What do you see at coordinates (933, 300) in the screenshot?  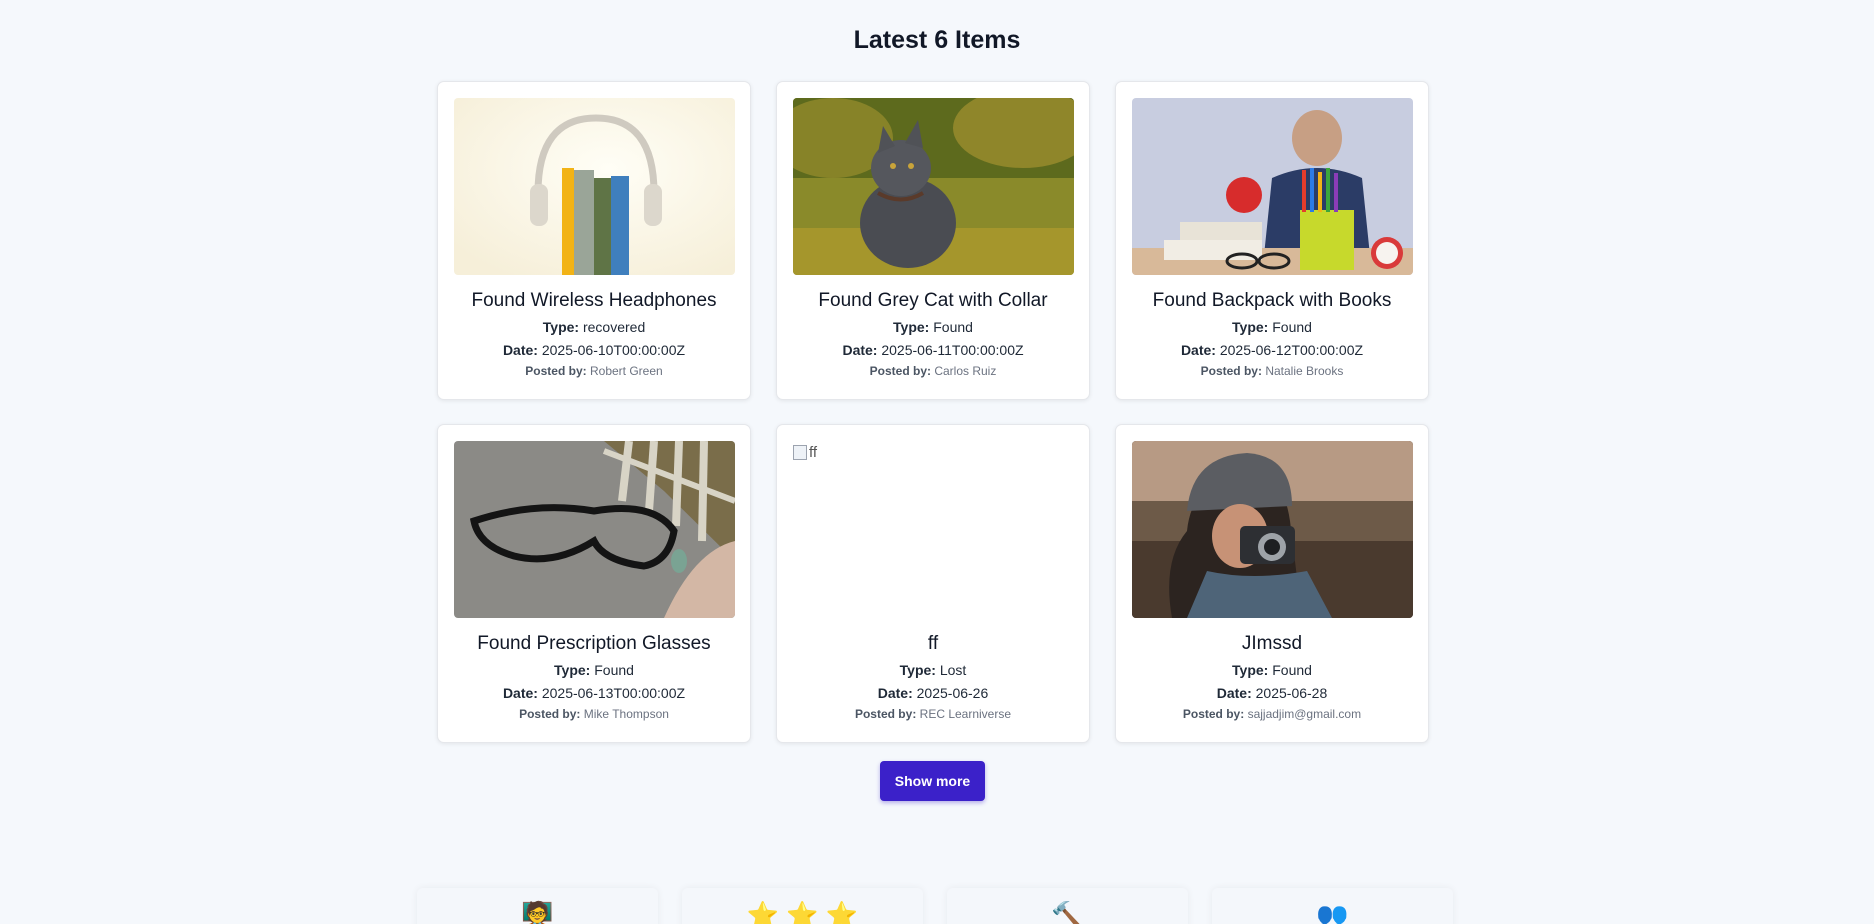 I see `item-title: Found Grey Cat with Collar` at bounding box center [933, 300].